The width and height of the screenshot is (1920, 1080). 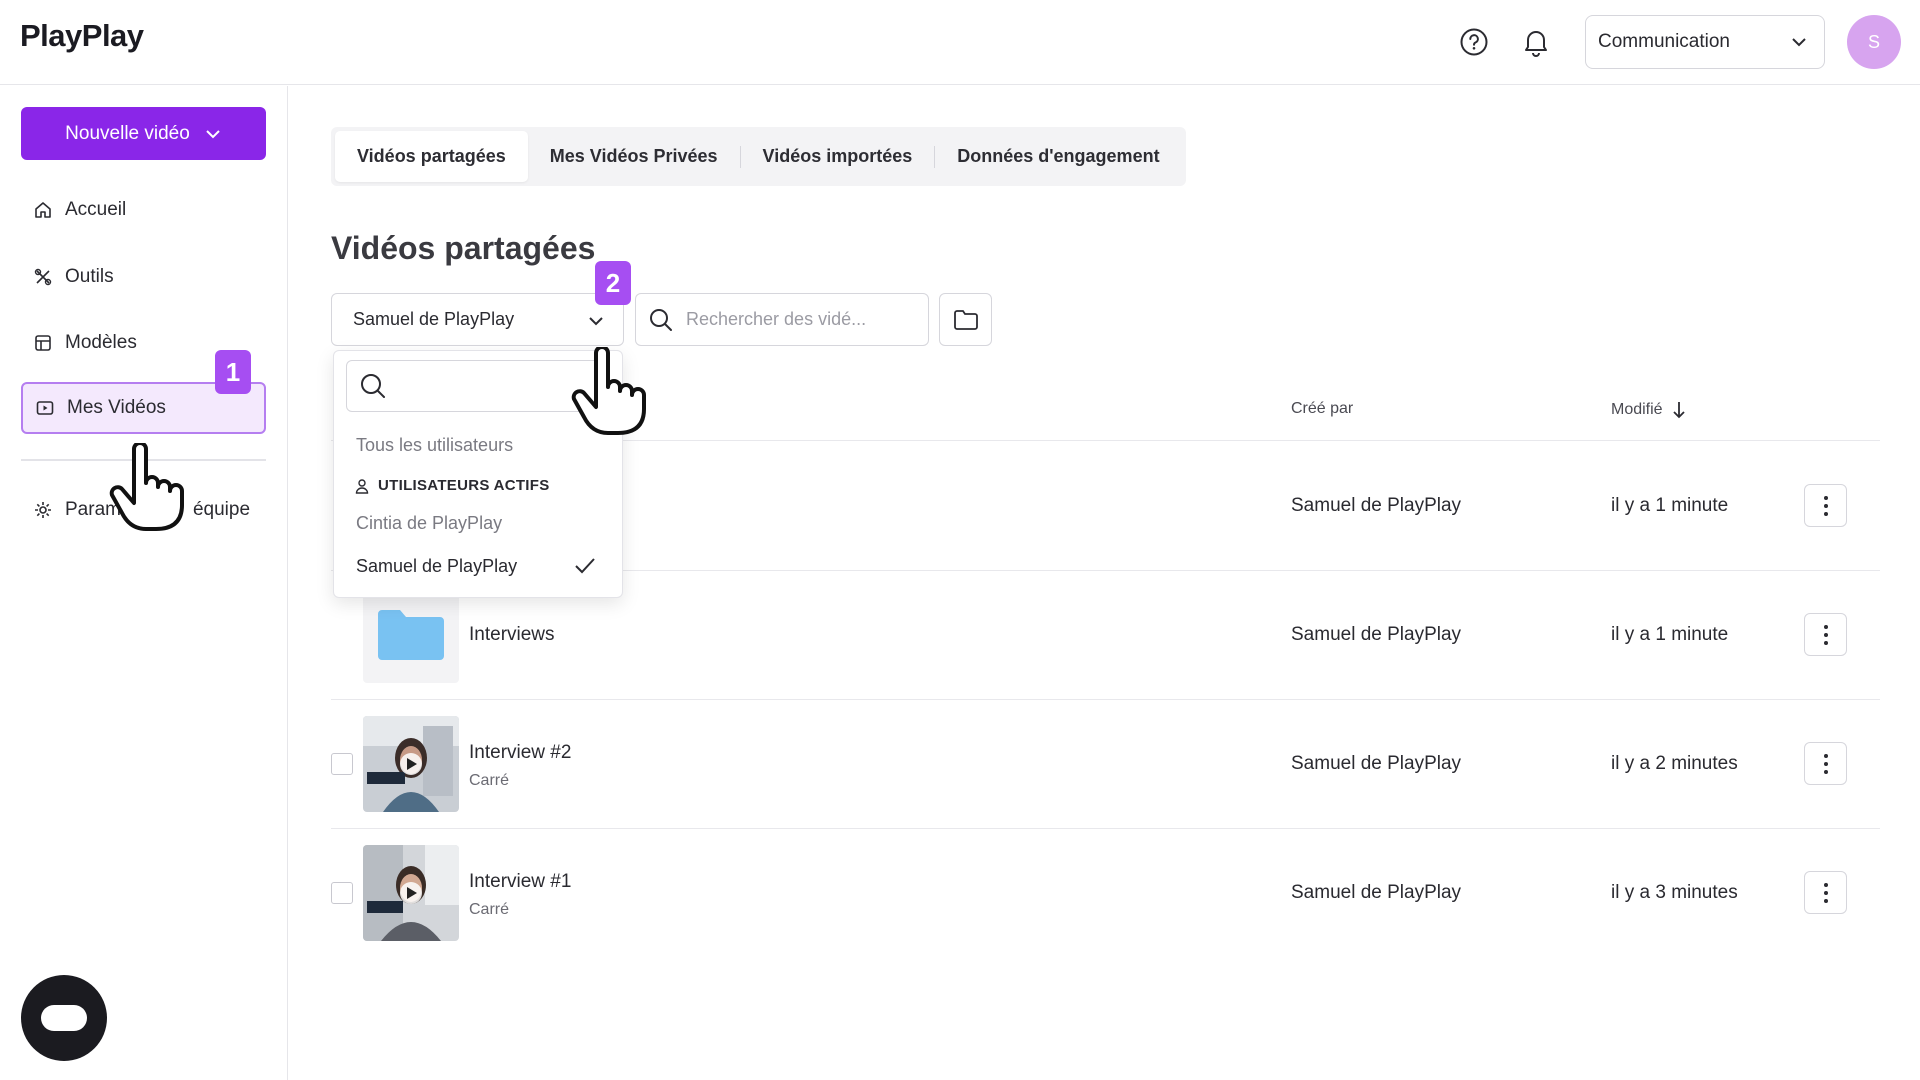 I want to click on dropdown-search-input, so click(x=497, y=386).